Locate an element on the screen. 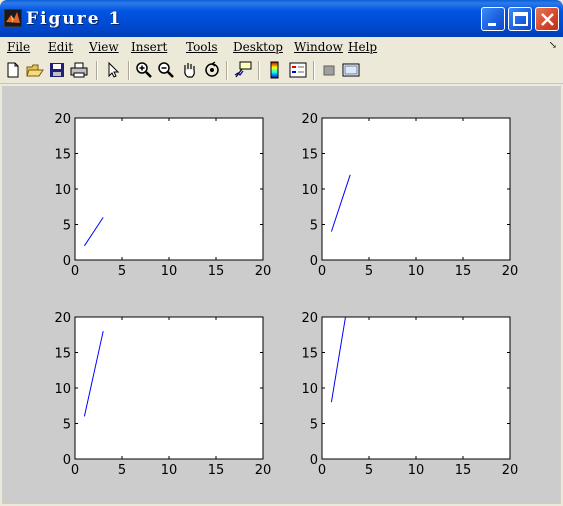  menu-help-label: Help is located at coordinates (363, 47).